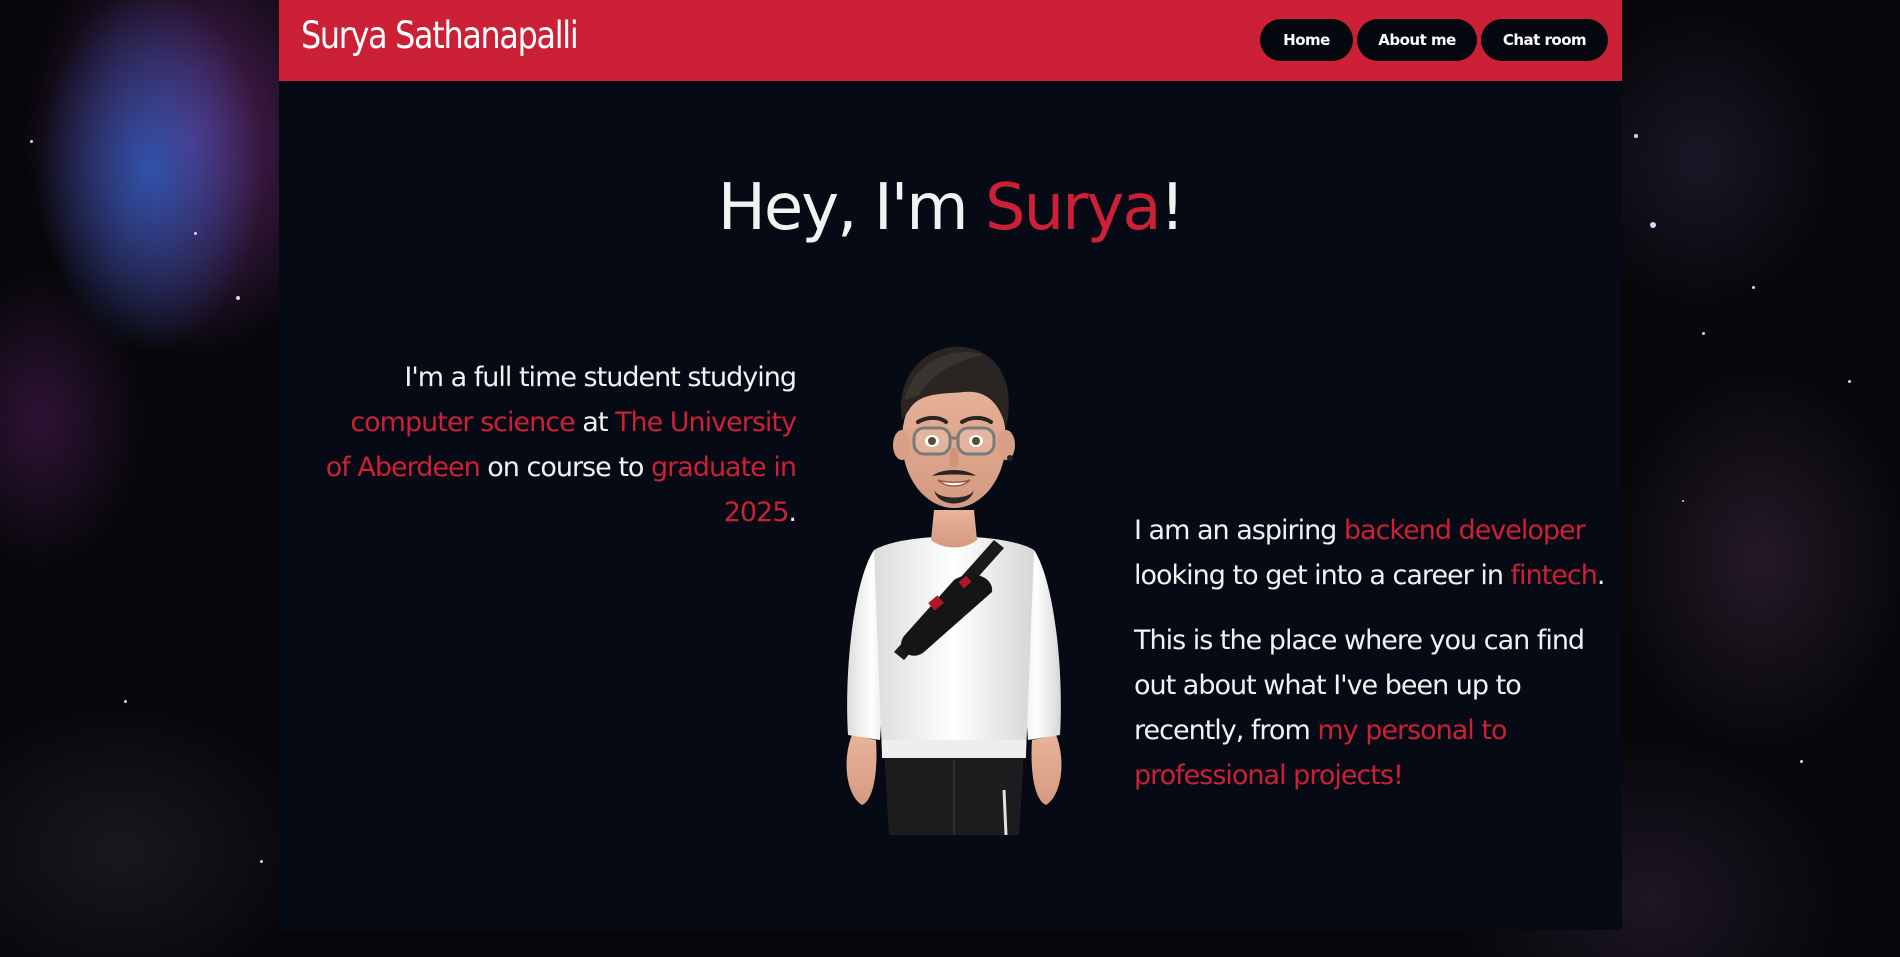 The height and width of the screenshot is (957, 1900). I want to click on site-brand: Surya Sathanapalli, so click(440, 35).